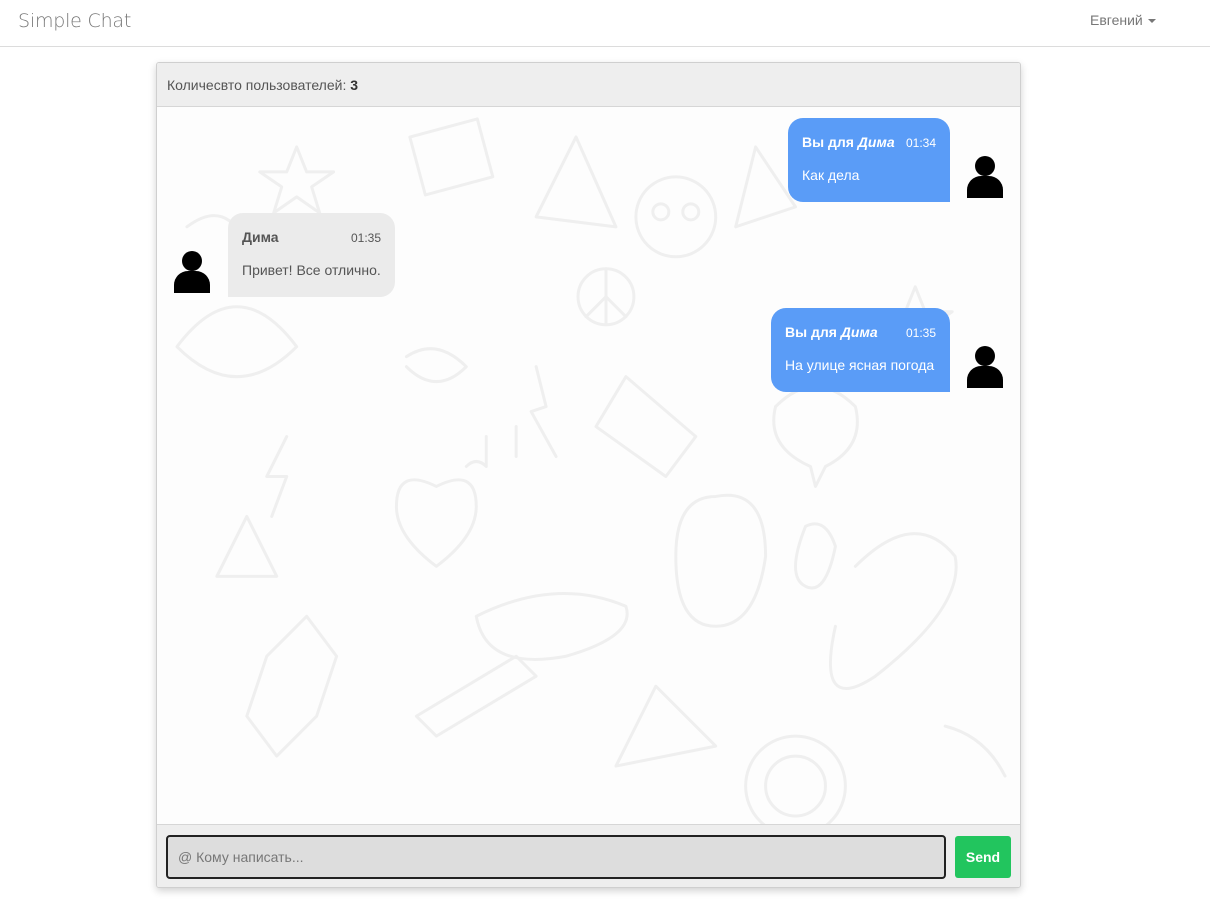 Image resolution: width=1210 pixels, height=902 pixels. What do you see at coordinates (556, 857) in the screenshot?
I see `message-input` at bounding box center [556, 857].